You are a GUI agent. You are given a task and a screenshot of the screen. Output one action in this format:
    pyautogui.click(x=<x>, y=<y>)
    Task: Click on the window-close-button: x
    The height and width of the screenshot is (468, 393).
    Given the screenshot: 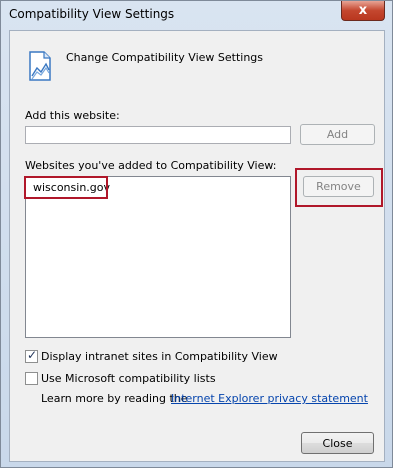 What is the action you would take?
    pyautogui.click(x=363, y=11)
    